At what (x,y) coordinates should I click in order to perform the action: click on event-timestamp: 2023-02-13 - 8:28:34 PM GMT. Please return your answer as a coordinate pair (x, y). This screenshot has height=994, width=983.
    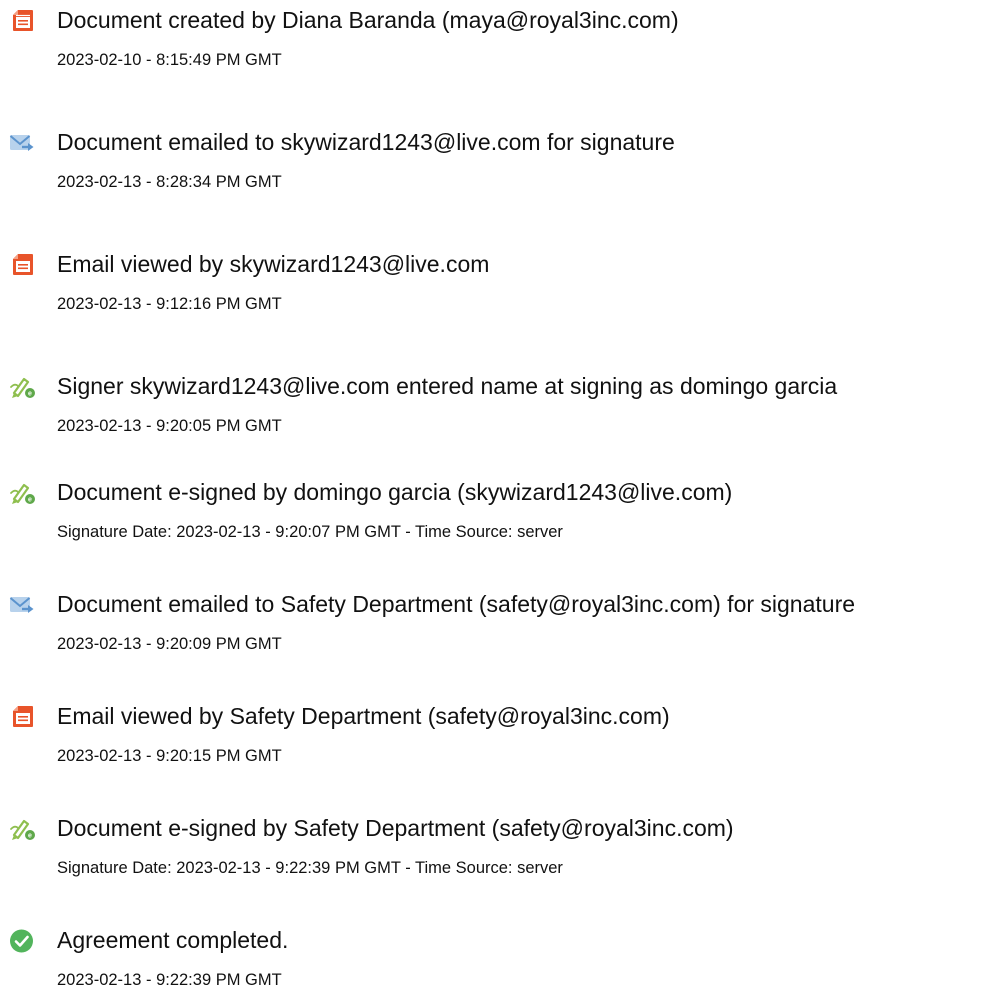
    Looking at the image, I should click on (169, 182).